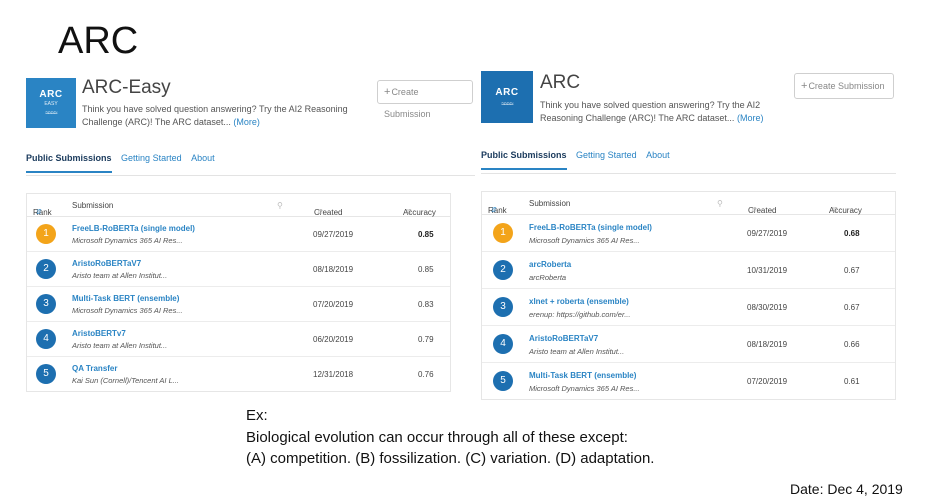  What do you see at coordinates (426, 339) in the screenshot?
I see `accuracy-value: 0.79` at bounding box center [426, 339].